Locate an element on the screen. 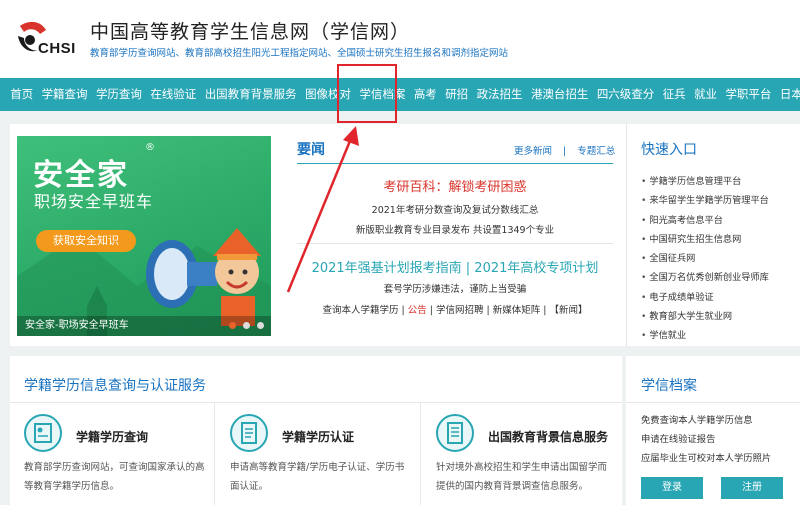 This screenshot has height=505, width=800. service-degree-cert-desc: 申请高等教育学籍/学历电子认证、学历书面认证。 is located at coordinates (317, 477).